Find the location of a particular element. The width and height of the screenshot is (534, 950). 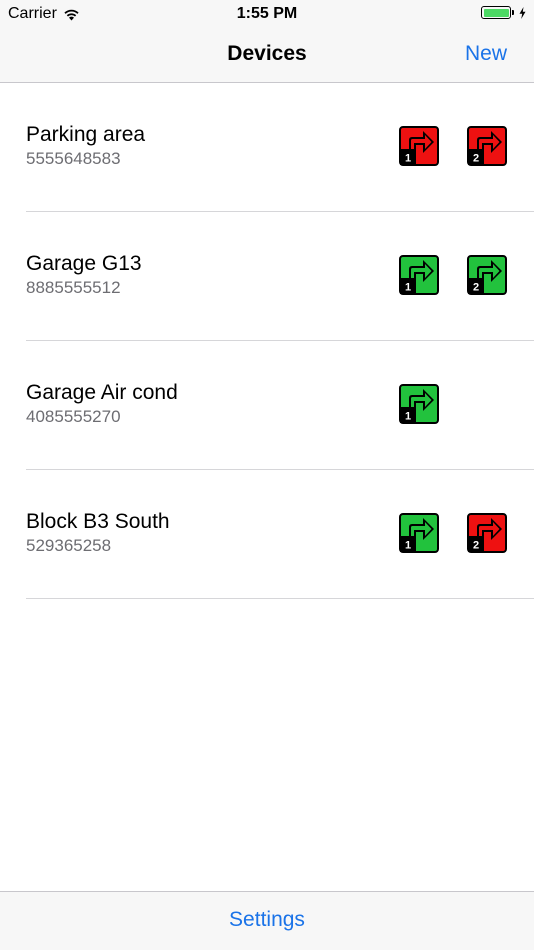

device-phone-number: 5555648583 is located at coordinates (73, 158).